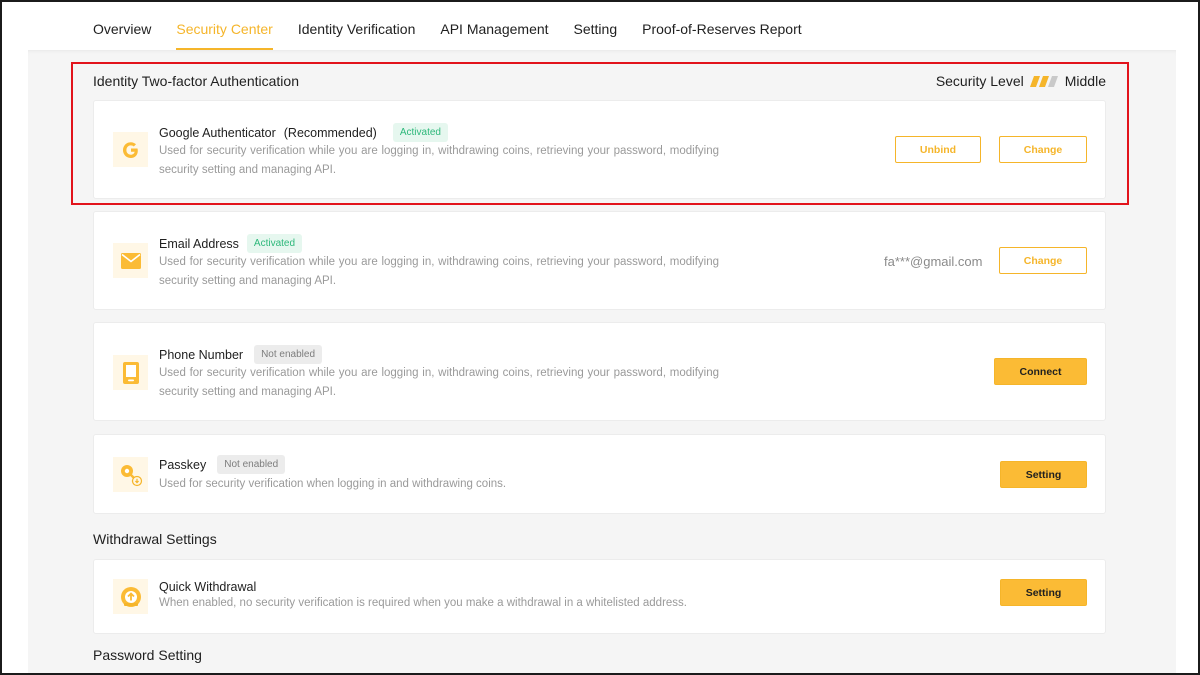  I want to click on tab-overview: Overview, so click(122, 26).